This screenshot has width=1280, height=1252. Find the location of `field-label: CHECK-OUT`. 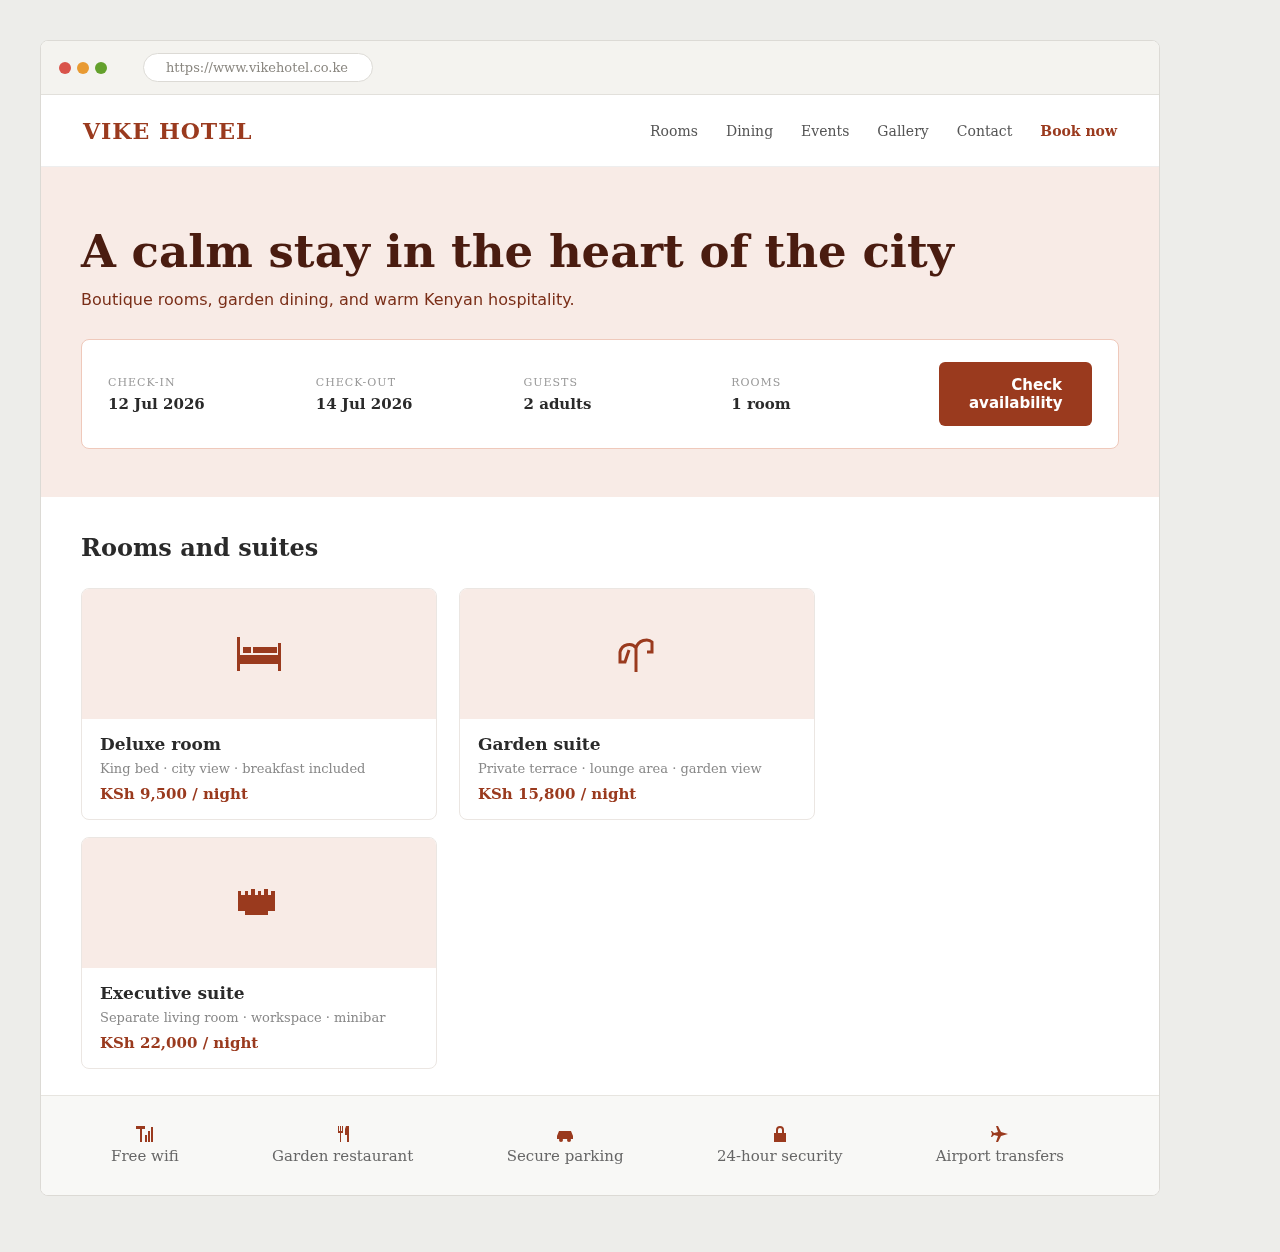

field-label: CHECK-OUT is located at coordinates (356, 382).